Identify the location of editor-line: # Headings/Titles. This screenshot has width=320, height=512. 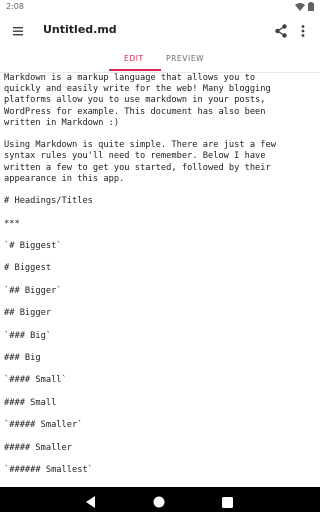
(48, 201).